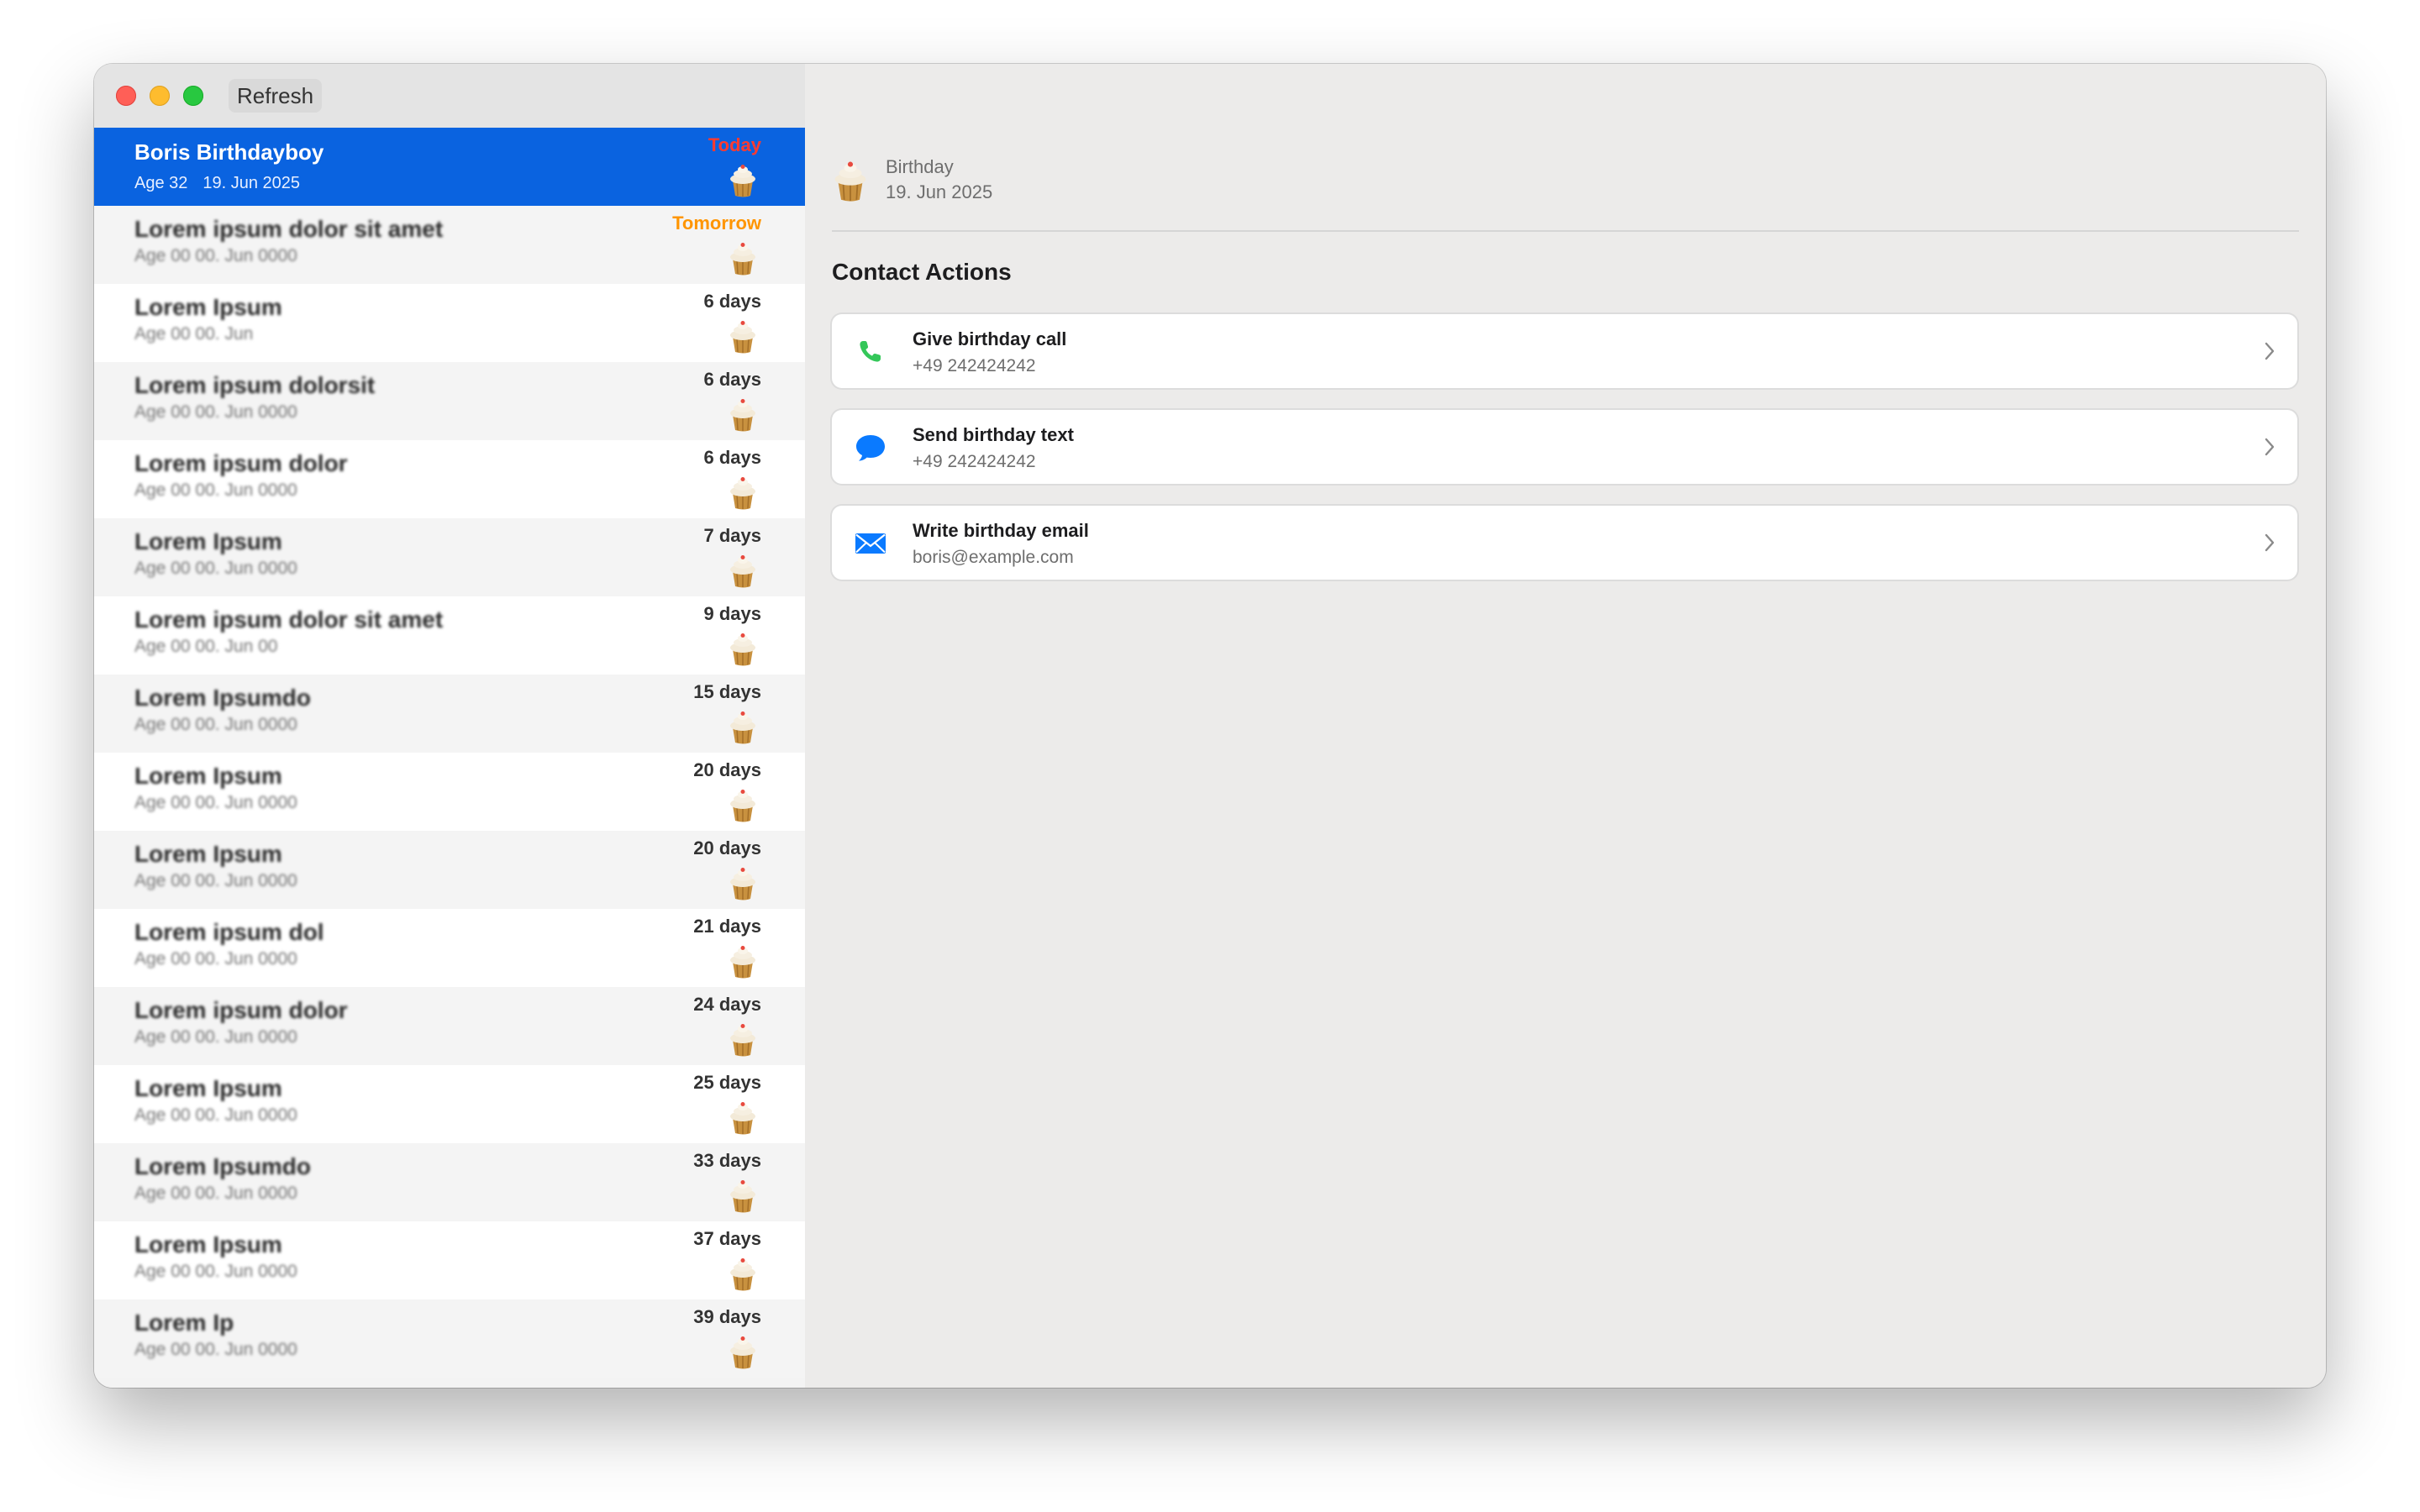 The width and height of the screenshot is (2420, 1512). What do you see at coordinates (450, 1104) in the screenshot?
I see `birthday-row: Lorem Ipsum Age 00 00. Jun 0000 25 days` at bounding box center [450, 1104].